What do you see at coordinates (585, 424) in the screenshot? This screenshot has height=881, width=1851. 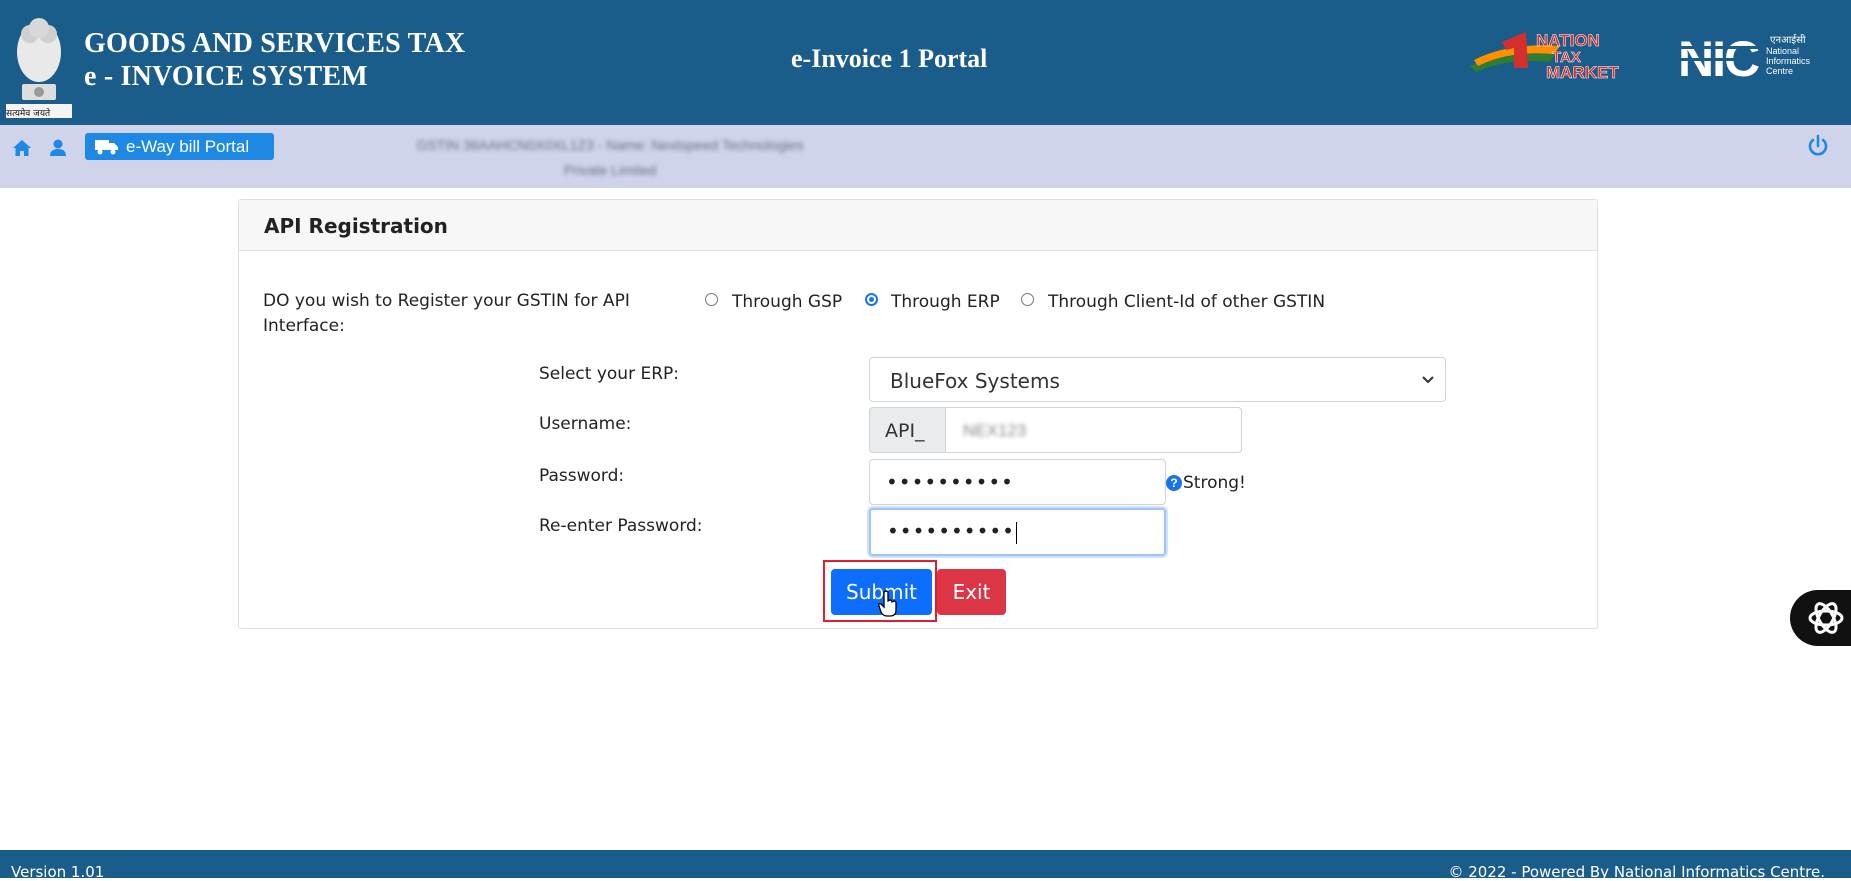 I see `username-label: Username:` at bounding box center [585, 424].